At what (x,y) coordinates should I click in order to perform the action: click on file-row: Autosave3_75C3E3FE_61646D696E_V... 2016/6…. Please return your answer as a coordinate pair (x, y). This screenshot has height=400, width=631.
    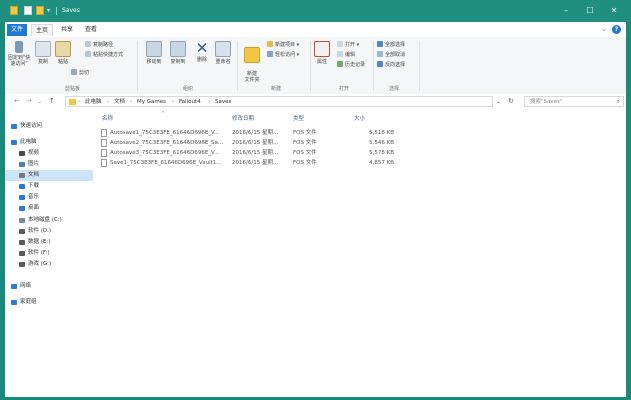
    Looking at the image, I should click on (360, 153).